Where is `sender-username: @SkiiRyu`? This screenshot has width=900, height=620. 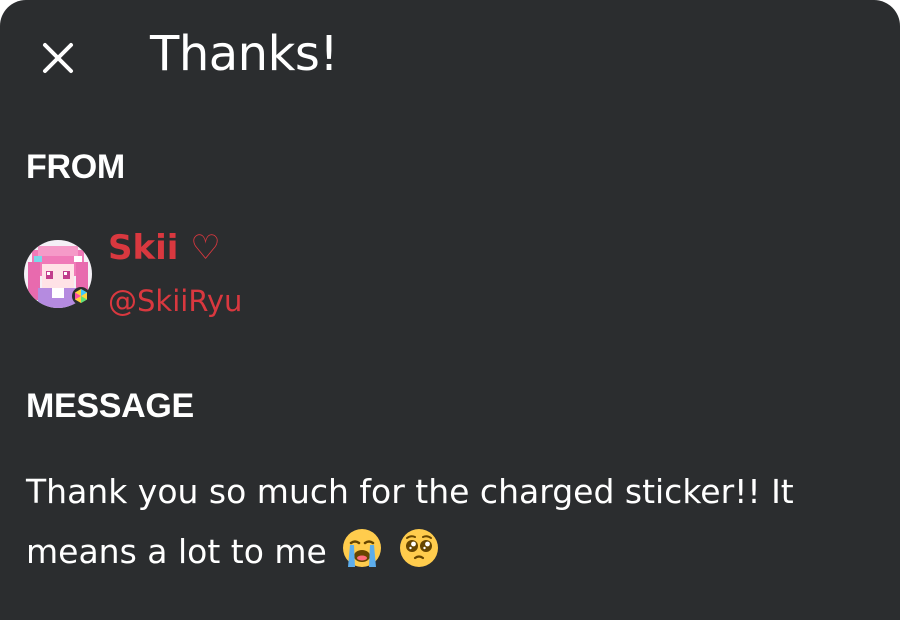 sender-username: @SkiiRyu is located at coordinates (175, 301).